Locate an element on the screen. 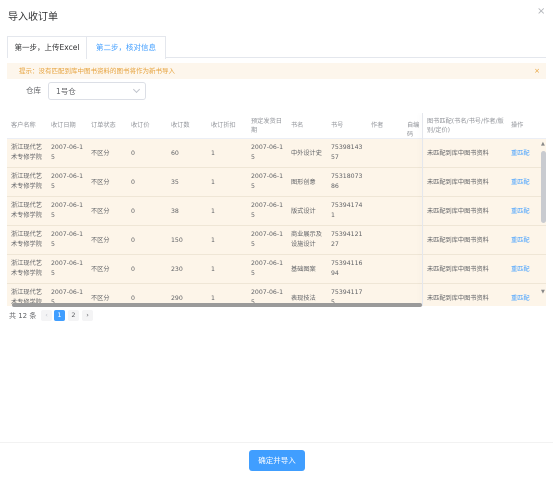  next-page-button: › is located at coordinates (87, 315).